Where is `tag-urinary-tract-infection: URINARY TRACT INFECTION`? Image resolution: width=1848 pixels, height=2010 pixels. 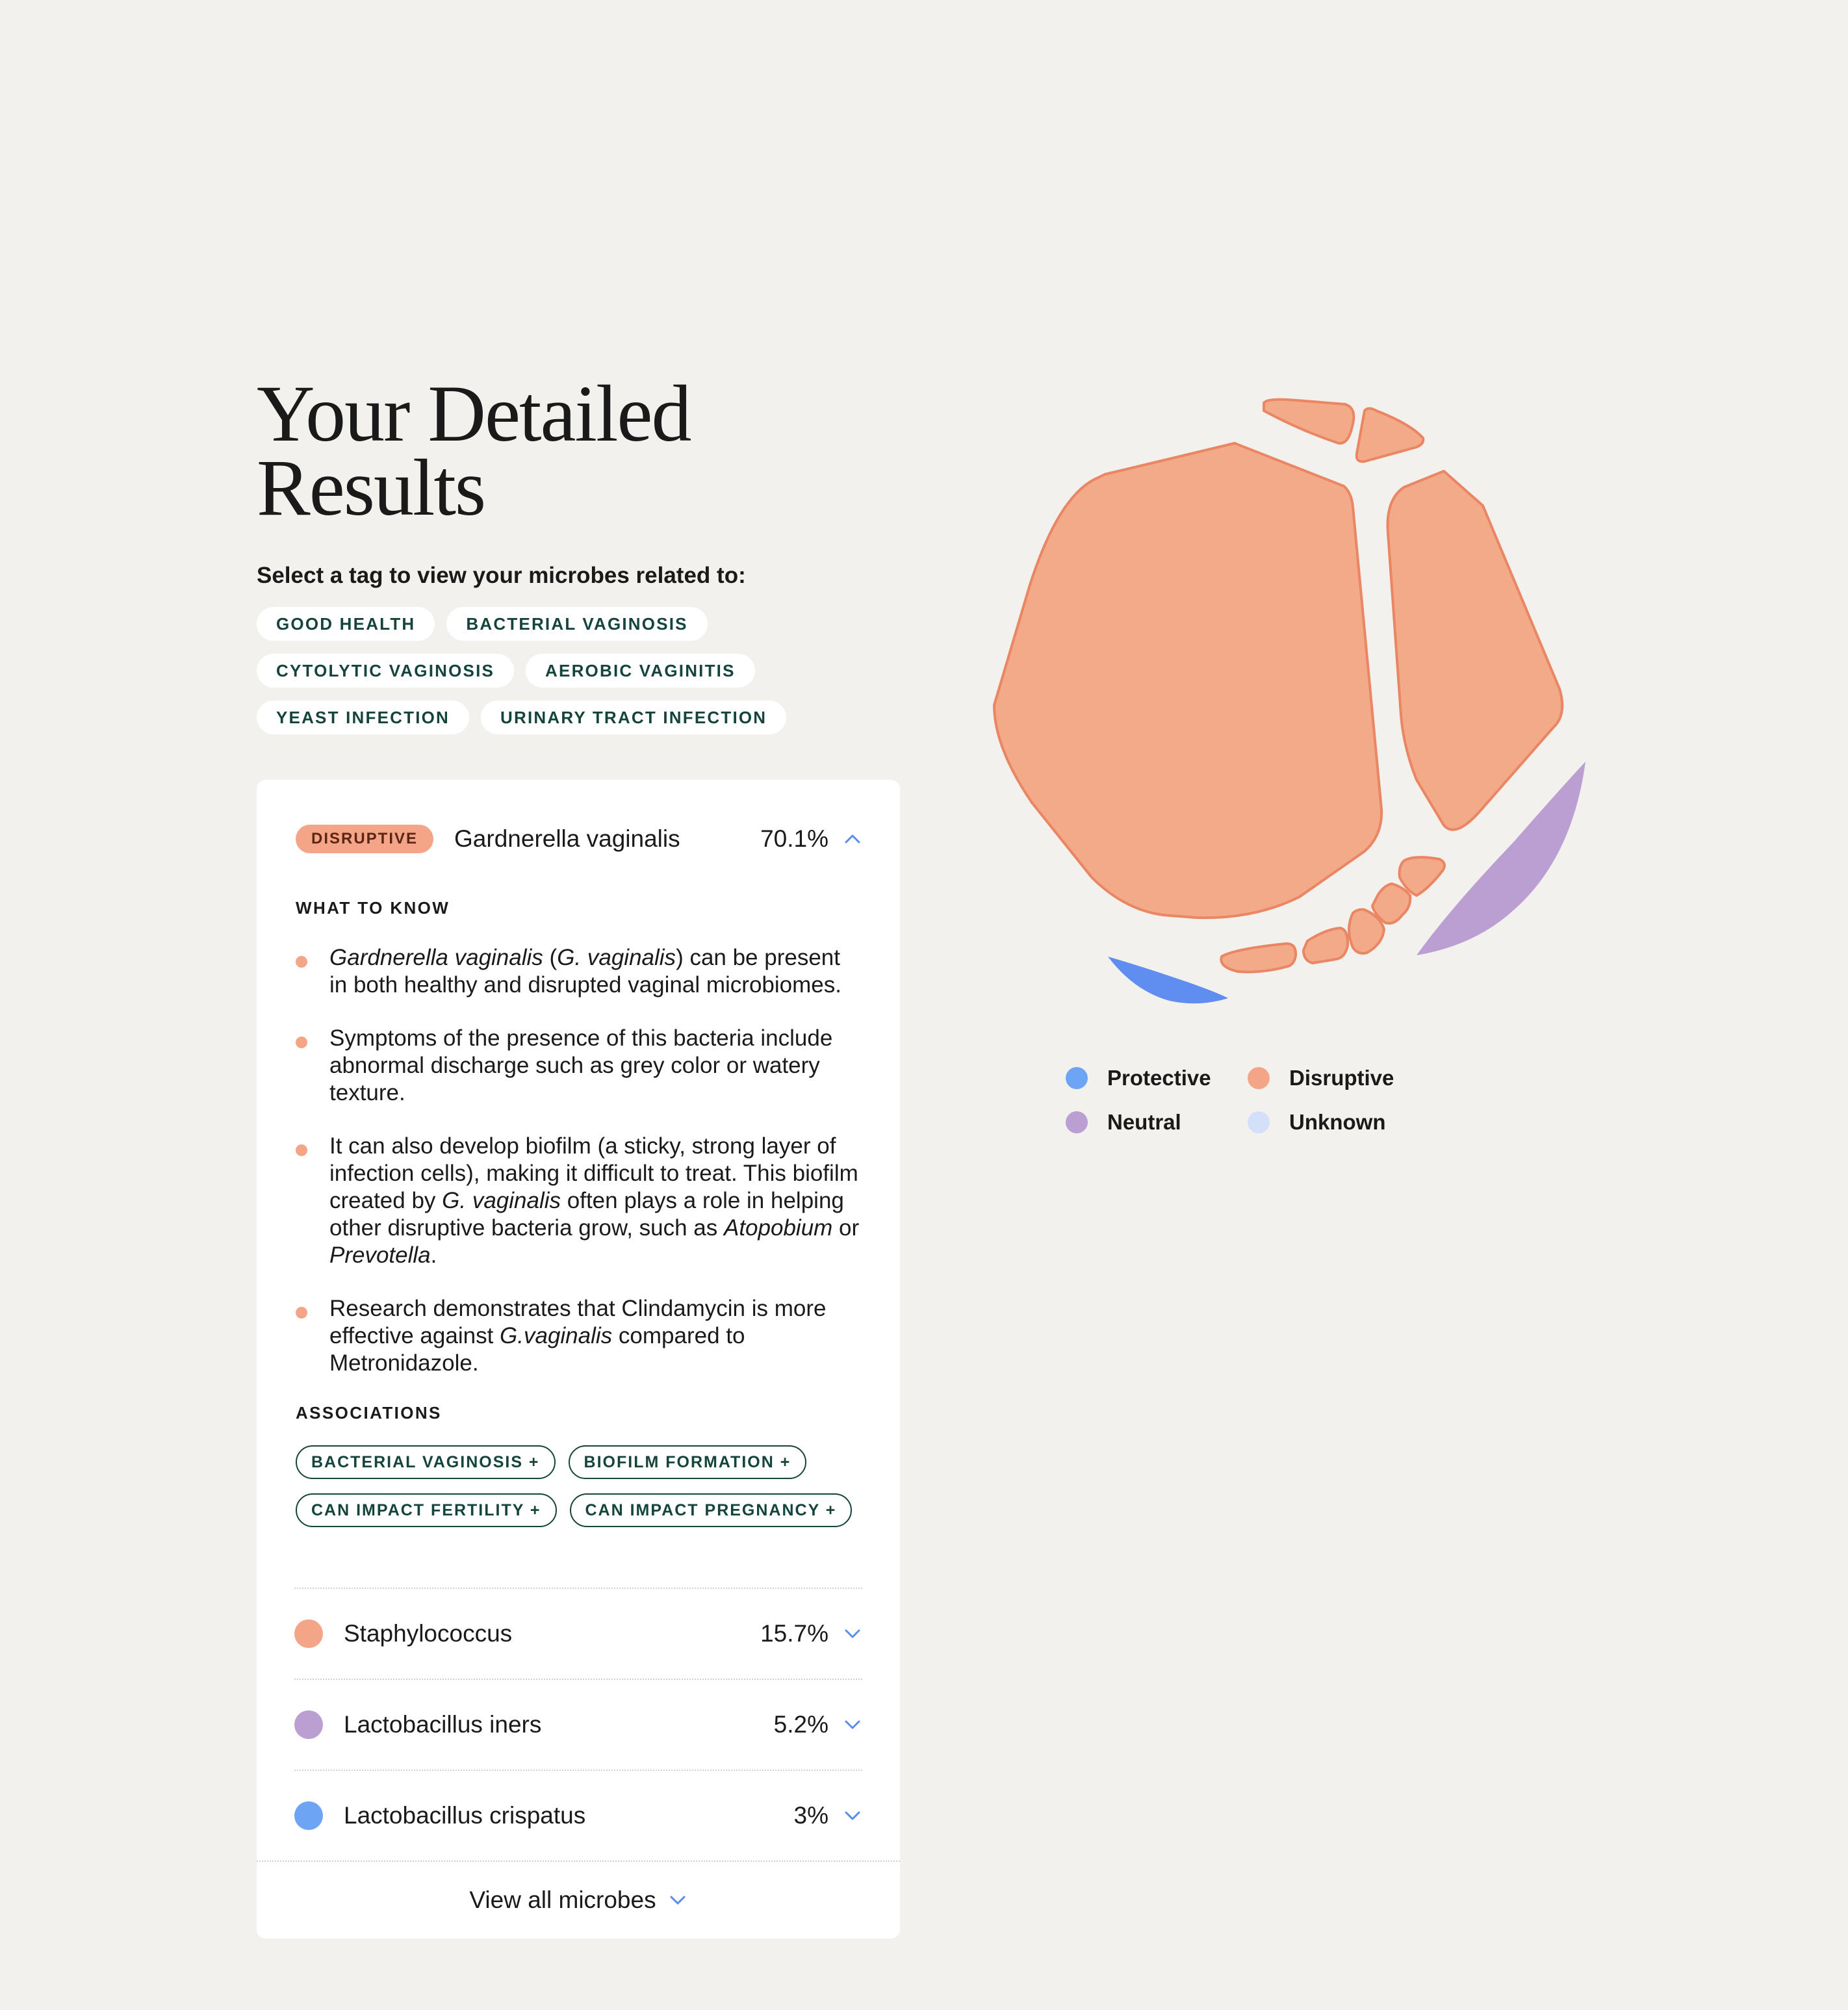 tag-urinary-tract-infection: URINARY TRACT INFECTION is located at coordinates (634, 717).